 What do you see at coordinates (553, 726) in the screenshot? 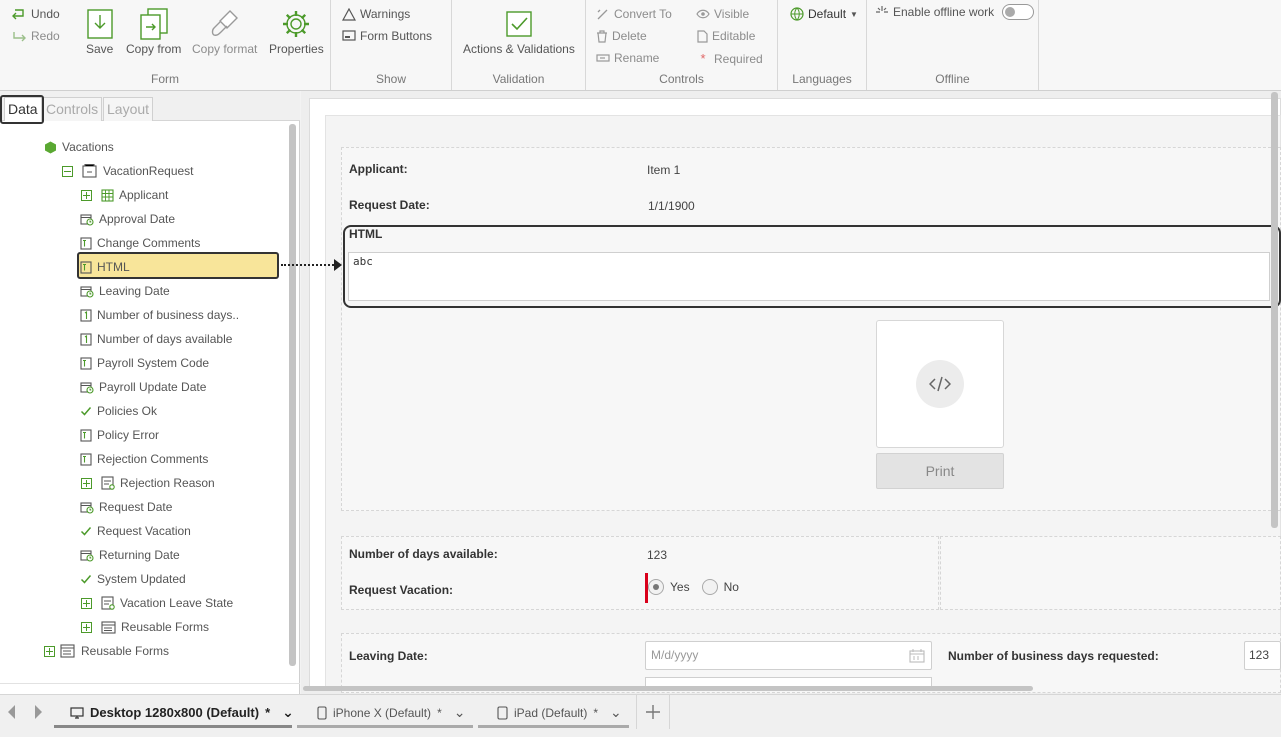
I see `device-tab-ipad-underline` at bounding box center [553, 726].